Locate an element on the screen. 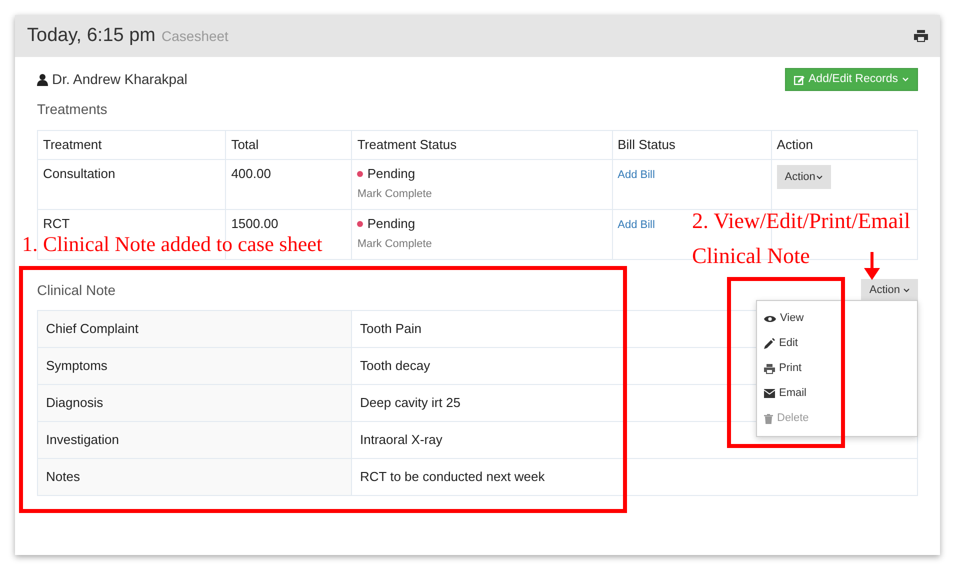 The image size is (962, 572). column-header: Total is located at coordinates (289, 145).